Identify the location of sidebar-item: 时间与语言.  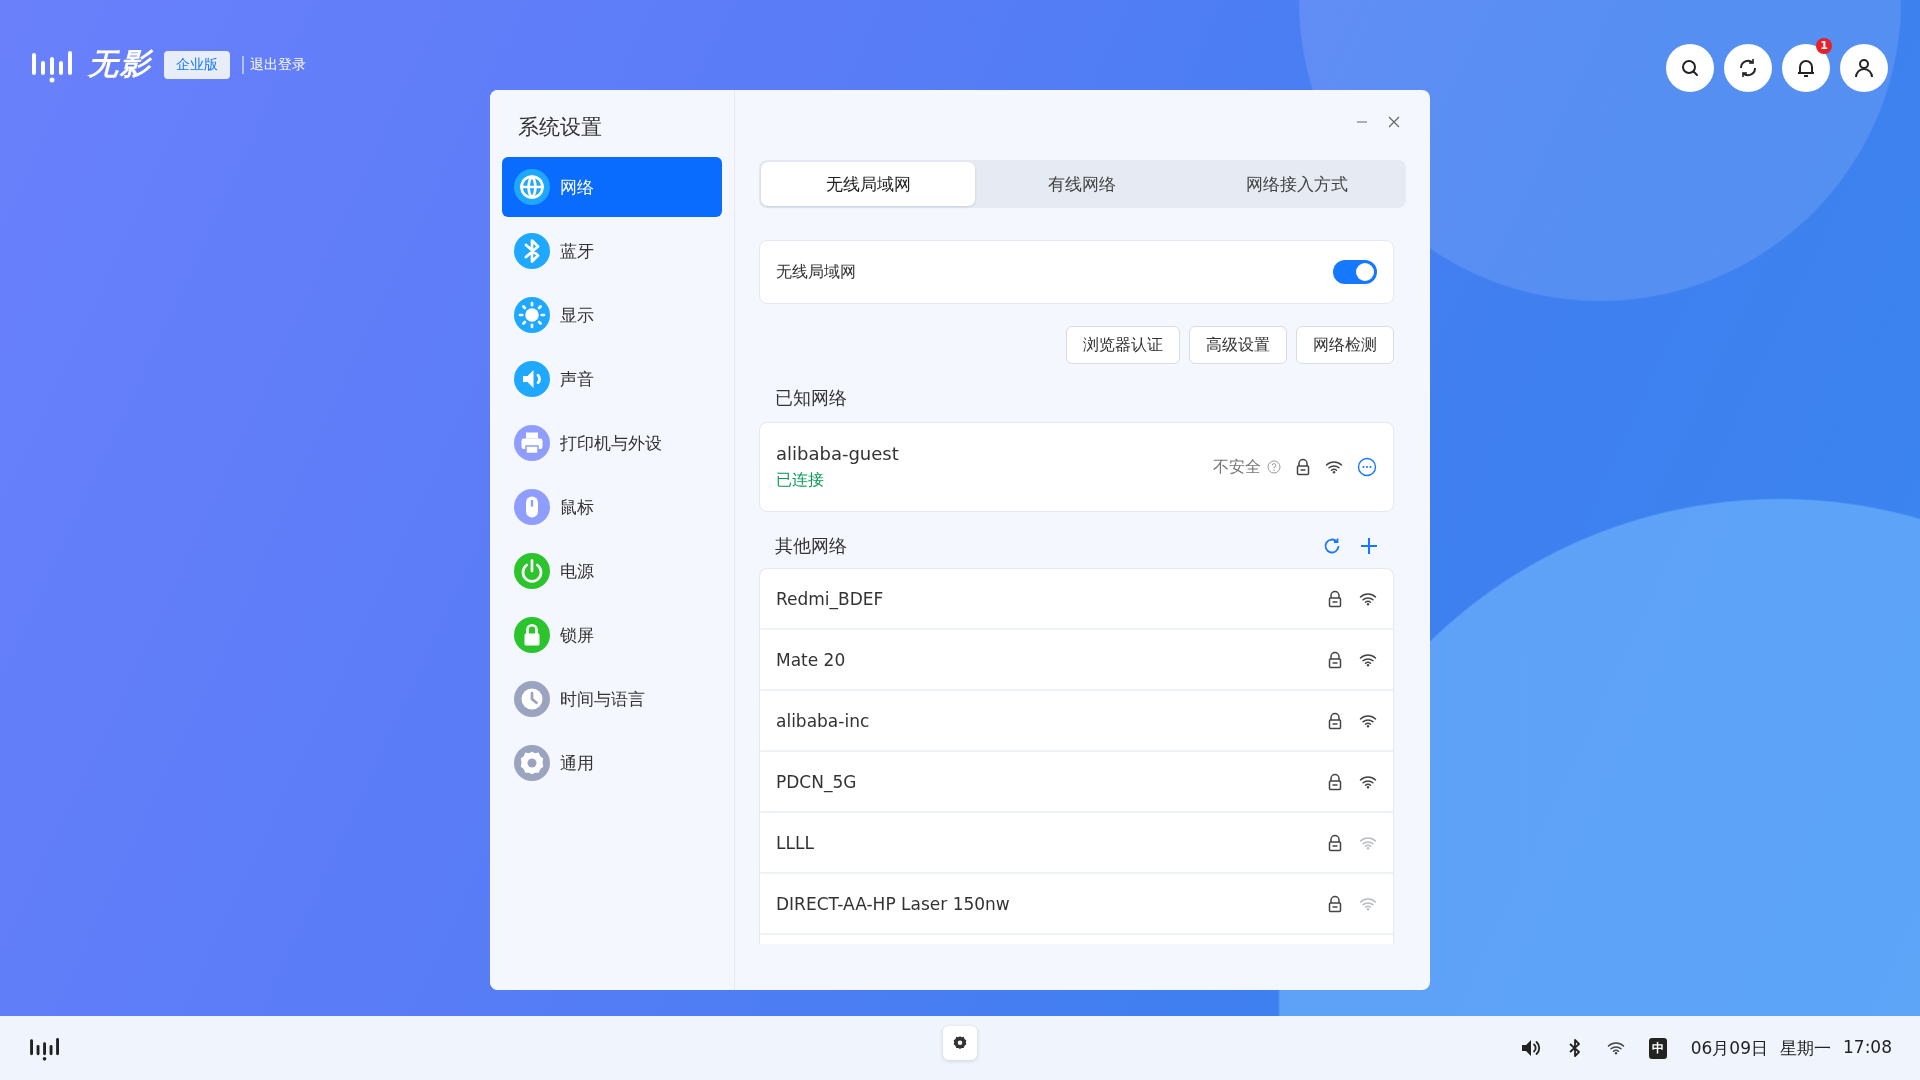
(612, 699).